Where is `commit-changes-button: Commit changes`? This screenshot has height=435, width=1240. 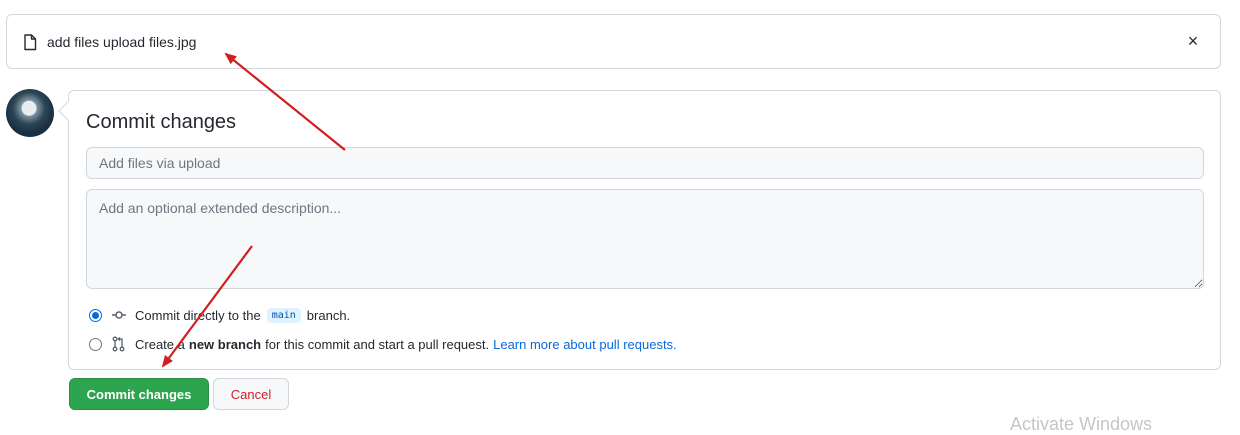 commit-changes-button: Commit changes is located at coordinates (139, 394).